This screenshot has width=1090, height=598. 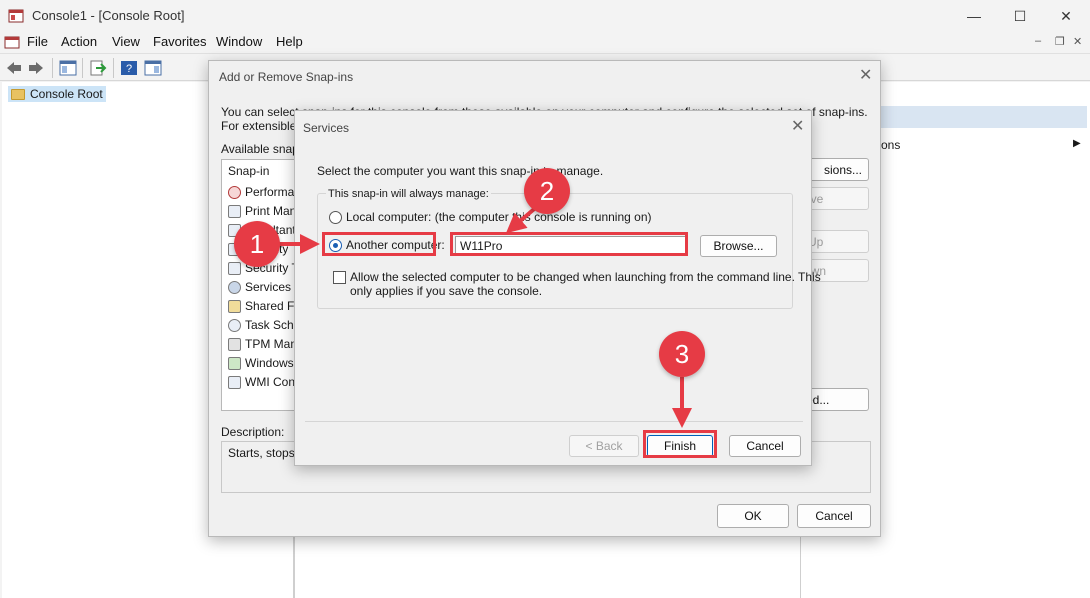 What do you see at coordinates (682, 354) in the screenshot?
I see `step-badge-3: 3` at bounding box center [682, 354].